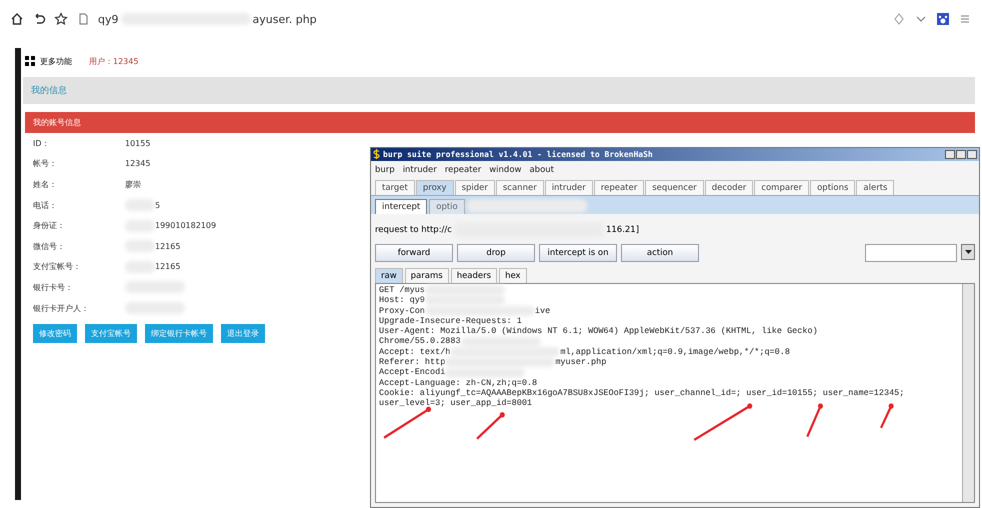 Image resolution: width=982 pixels, height=508 pixels. I want to click on section-title: 我的信息, so click(49, 90).